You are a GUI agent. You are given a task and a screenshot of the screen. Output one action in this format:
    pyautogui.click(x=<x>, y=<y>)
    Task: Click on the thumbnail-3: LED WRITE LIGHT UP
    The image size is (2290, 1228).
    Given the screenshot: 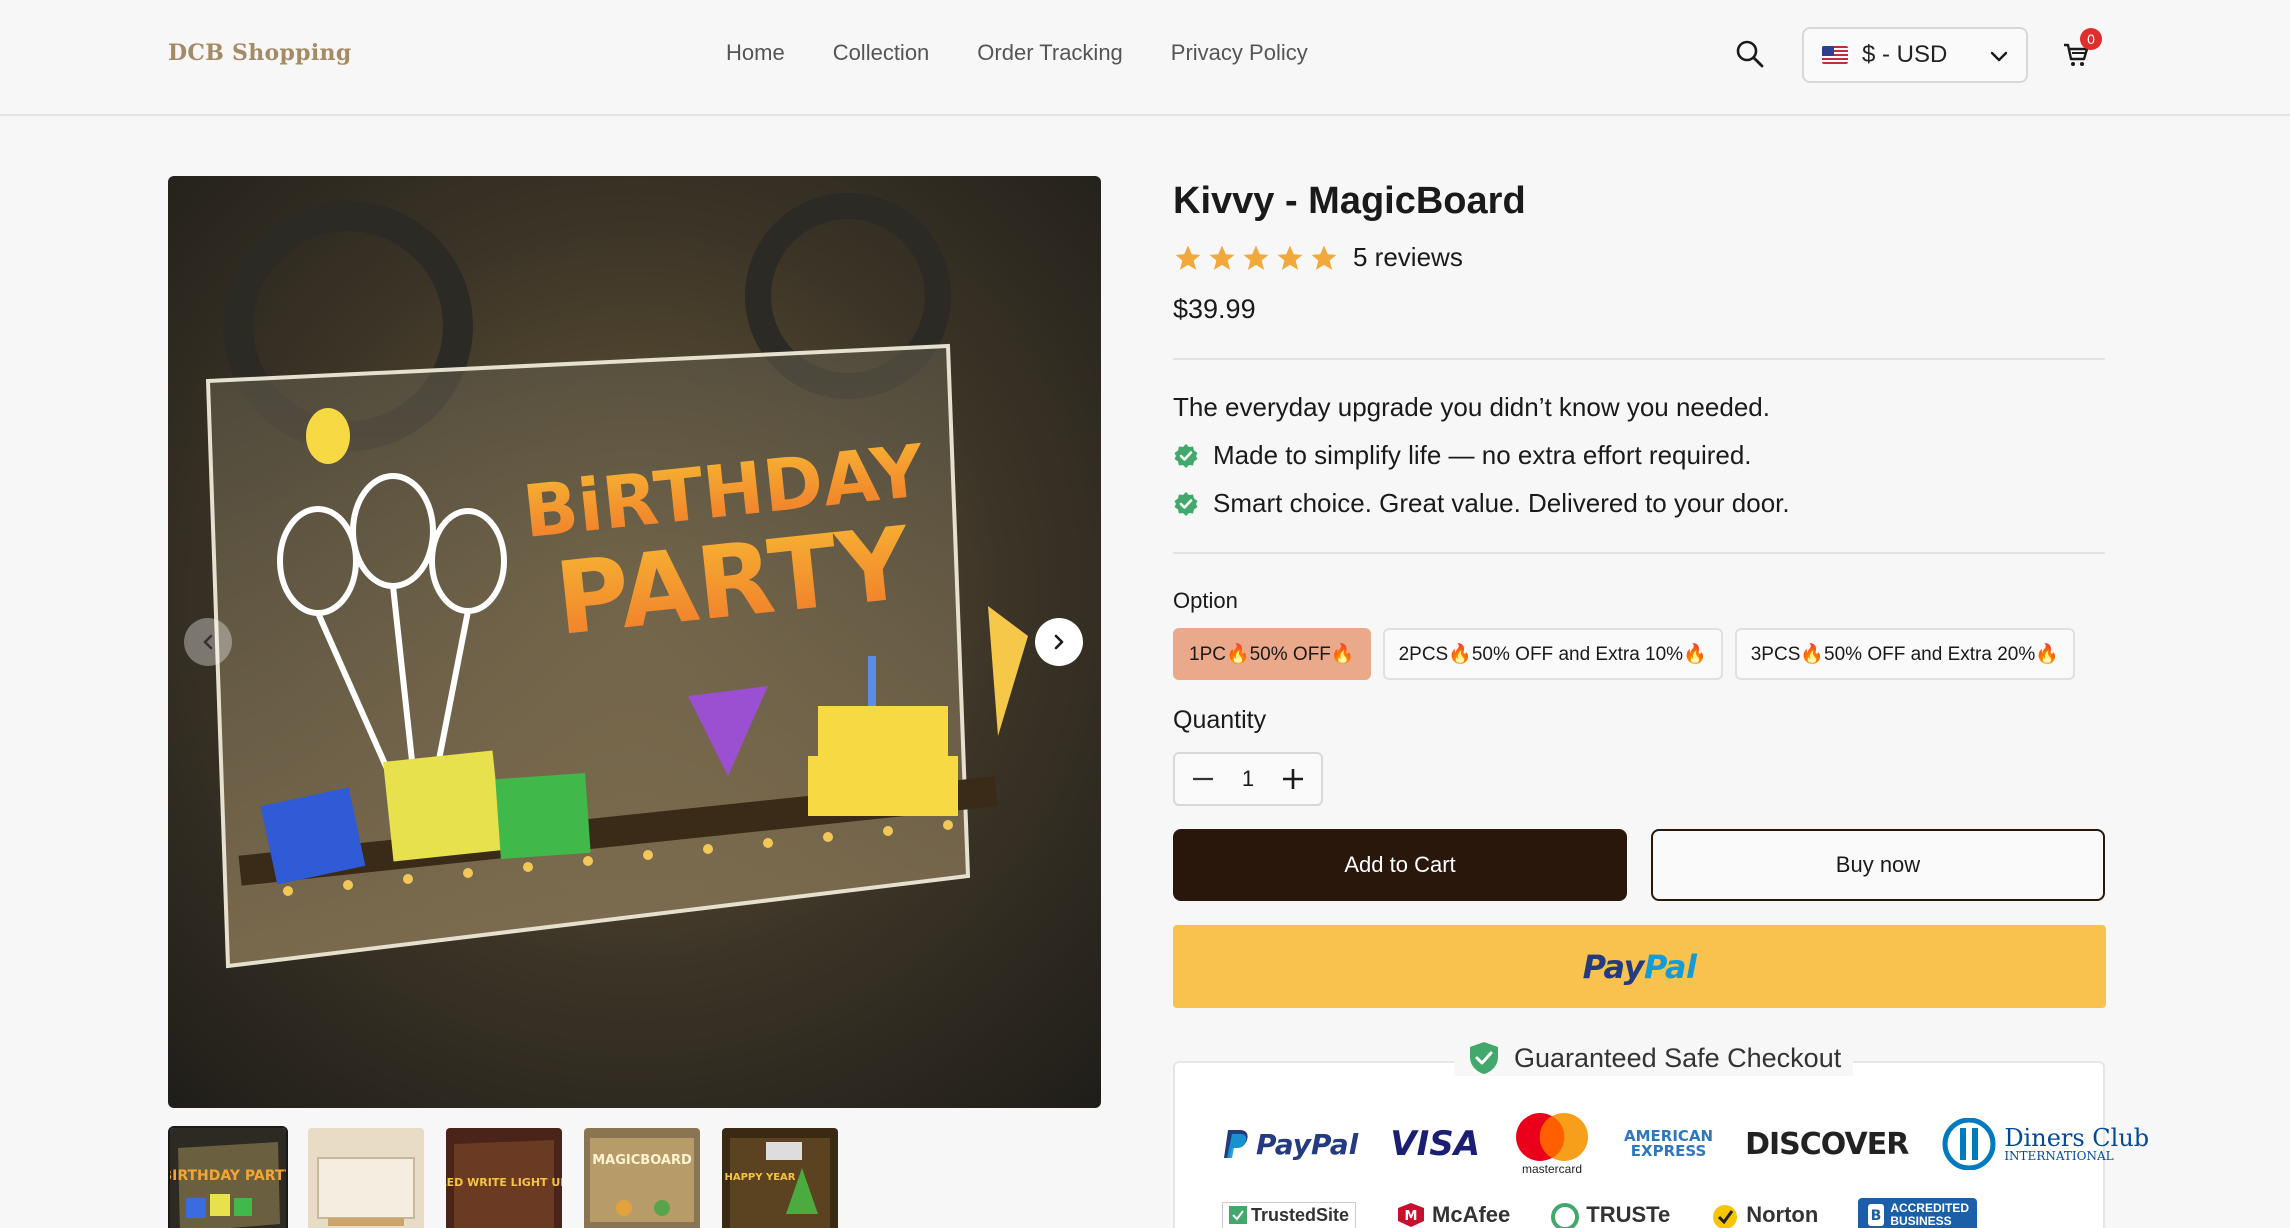 What is the action you would take?
    pyautogui.click(x=504, y=1177)
    